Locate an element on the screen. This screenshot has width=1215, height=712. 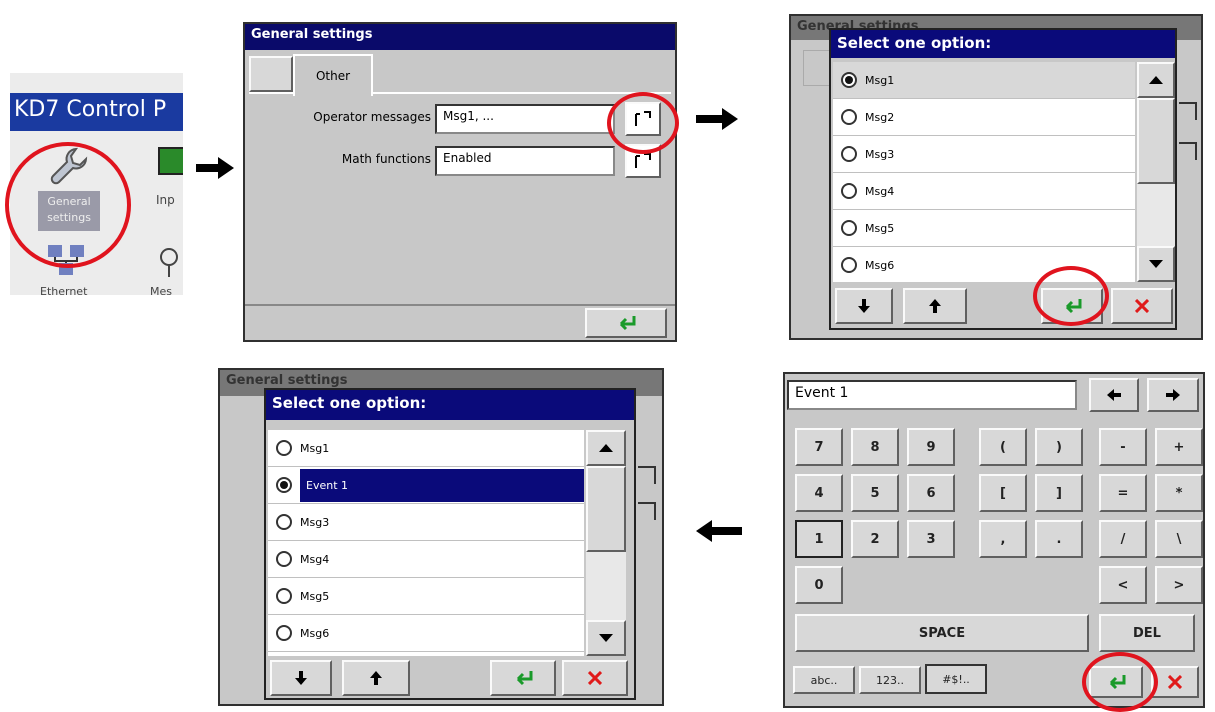
cursor-left-button is located at coordinates (1114, 395).